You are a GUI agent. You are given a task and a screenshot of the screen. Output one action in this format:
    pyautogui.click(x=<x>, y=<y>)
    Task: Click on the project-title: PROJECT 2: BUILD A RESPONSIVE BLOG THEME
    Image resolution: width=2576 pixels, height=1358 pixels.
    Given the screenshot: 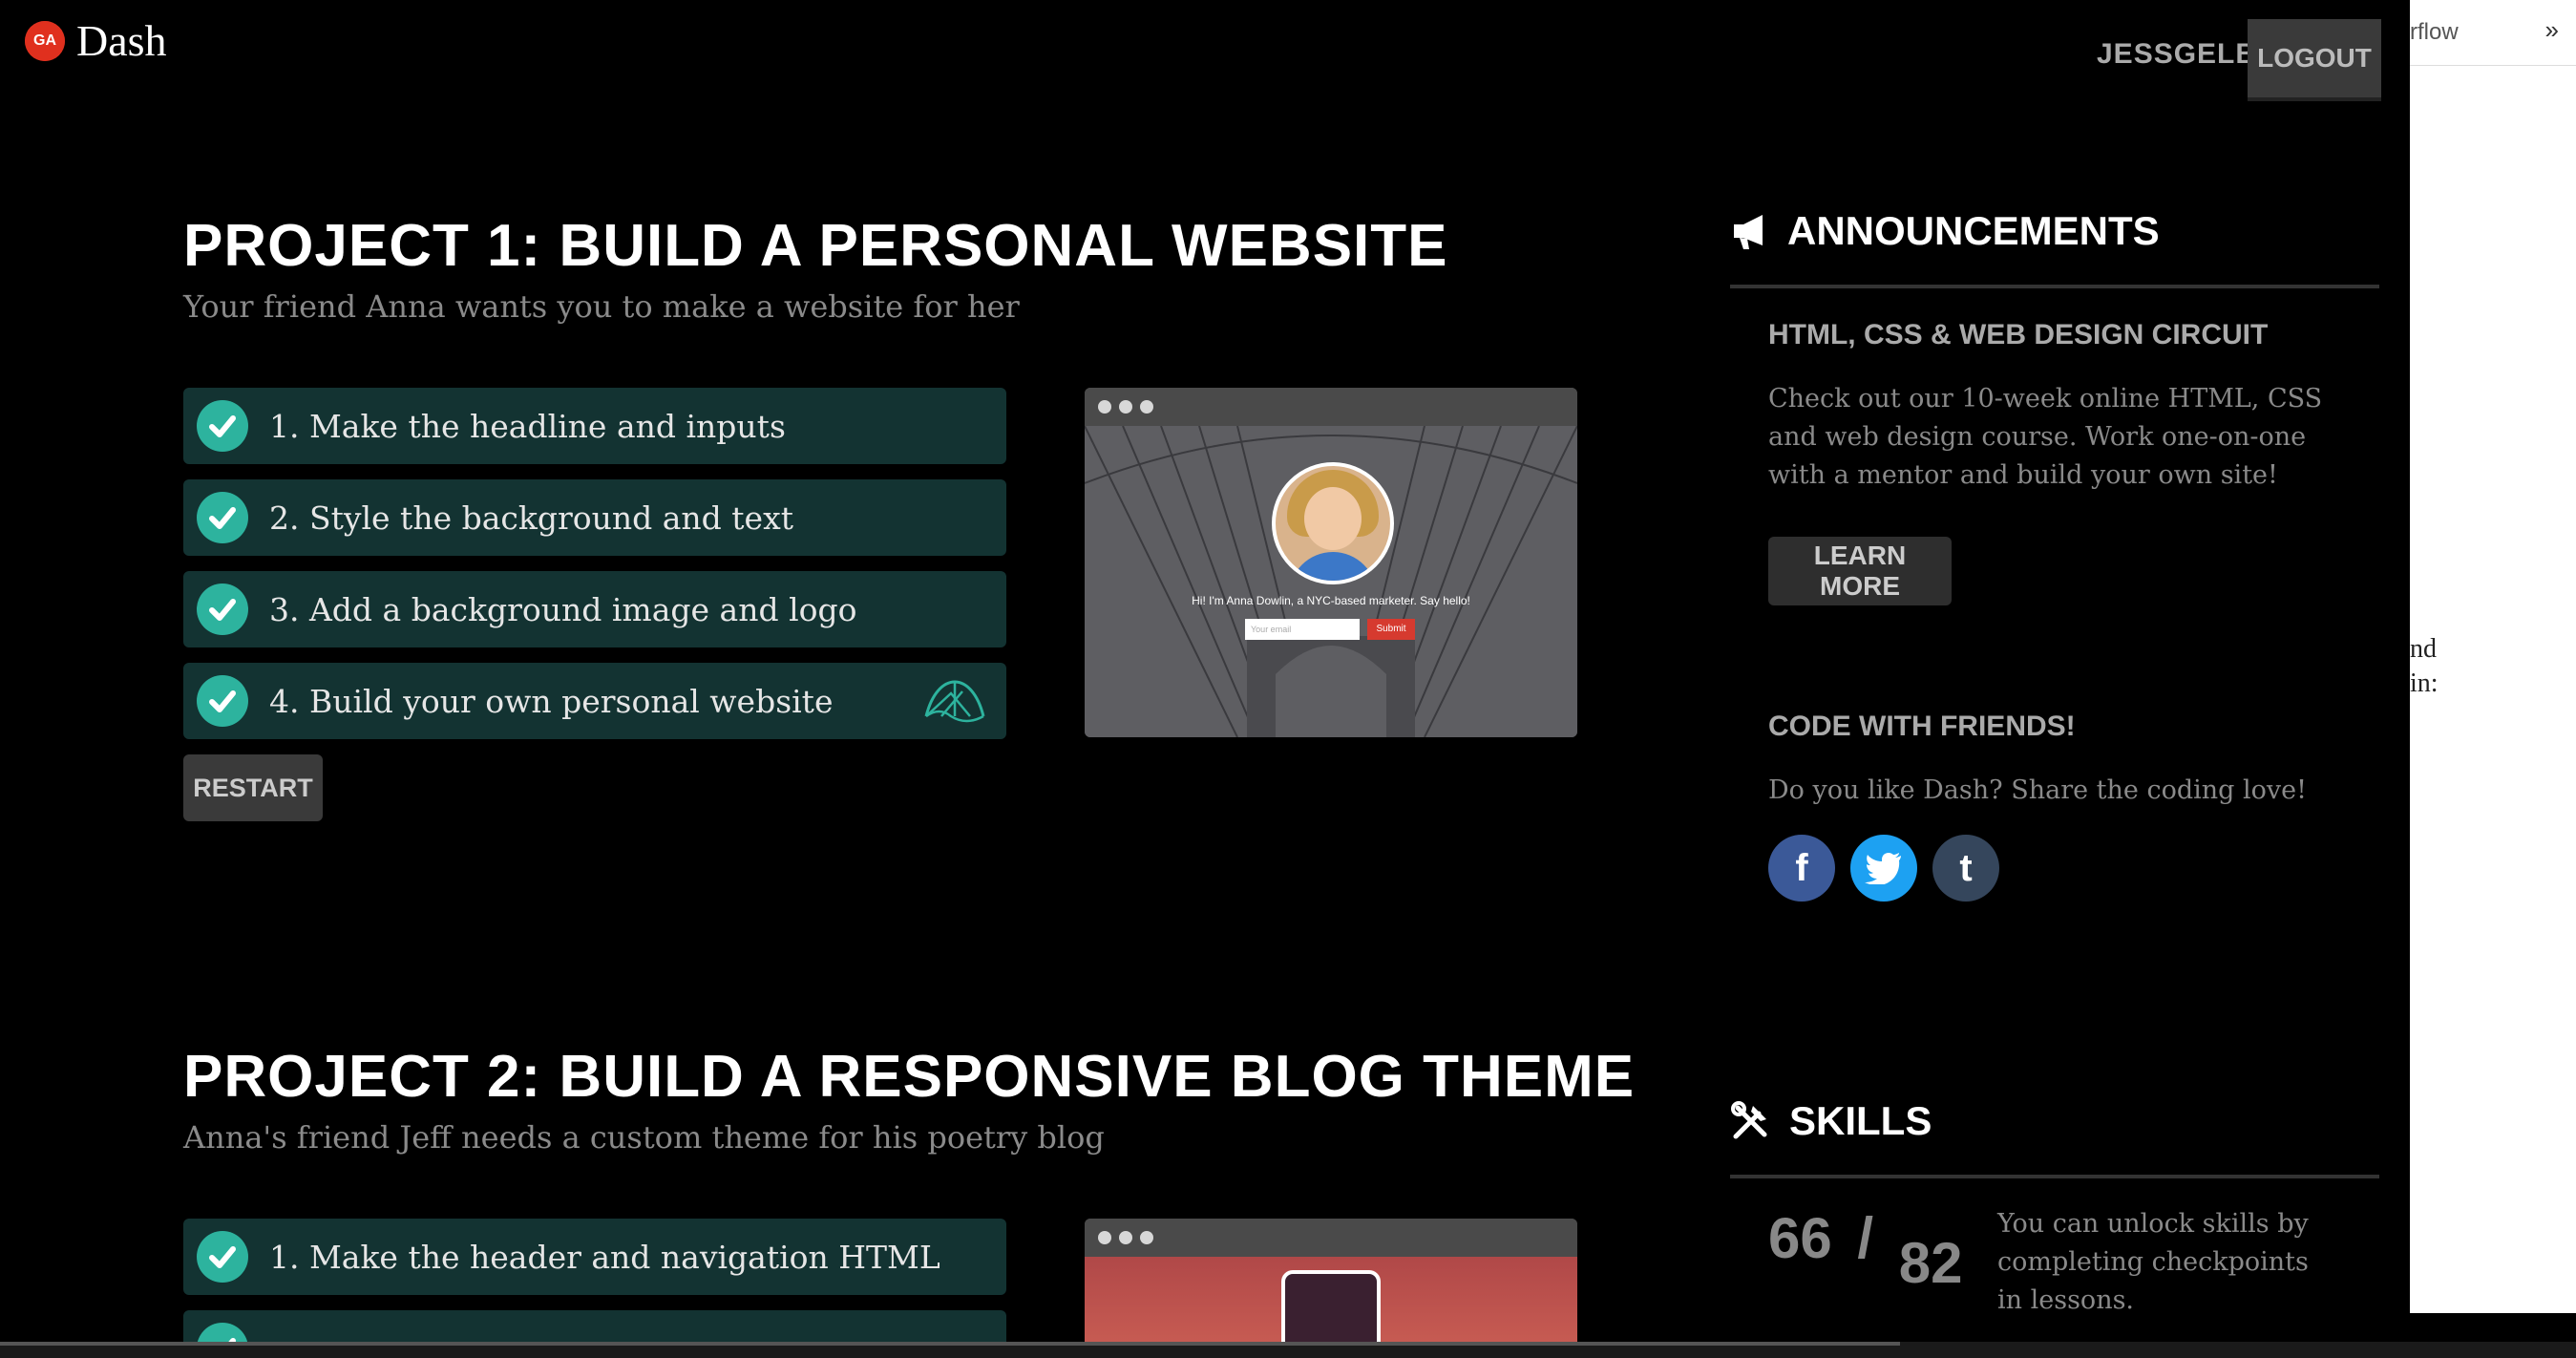 What is the action you would take?
    pyautogui.click(x=909, y=1077)
    